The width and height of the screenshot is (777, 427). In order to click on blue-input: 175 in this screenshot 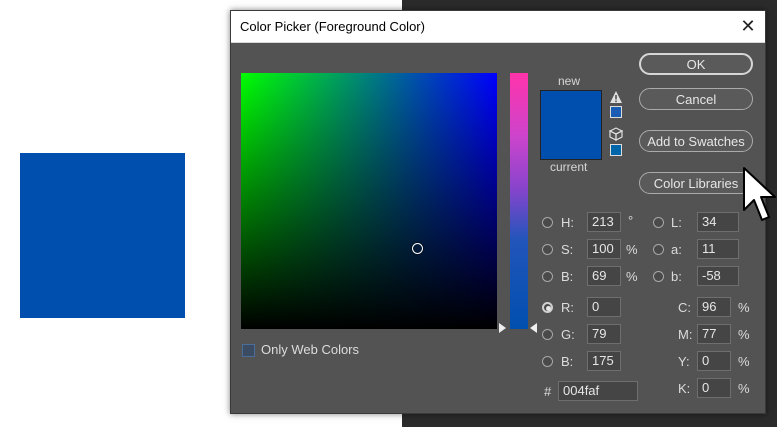, I will do `click(604, 361)`.